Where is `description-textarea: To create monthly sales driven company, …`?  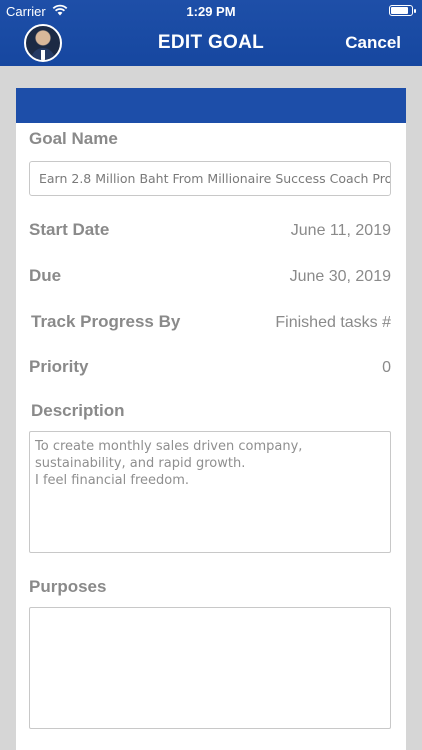 description-textarea: To create monthly sales driven company, … is located at coordinates (210, 492).